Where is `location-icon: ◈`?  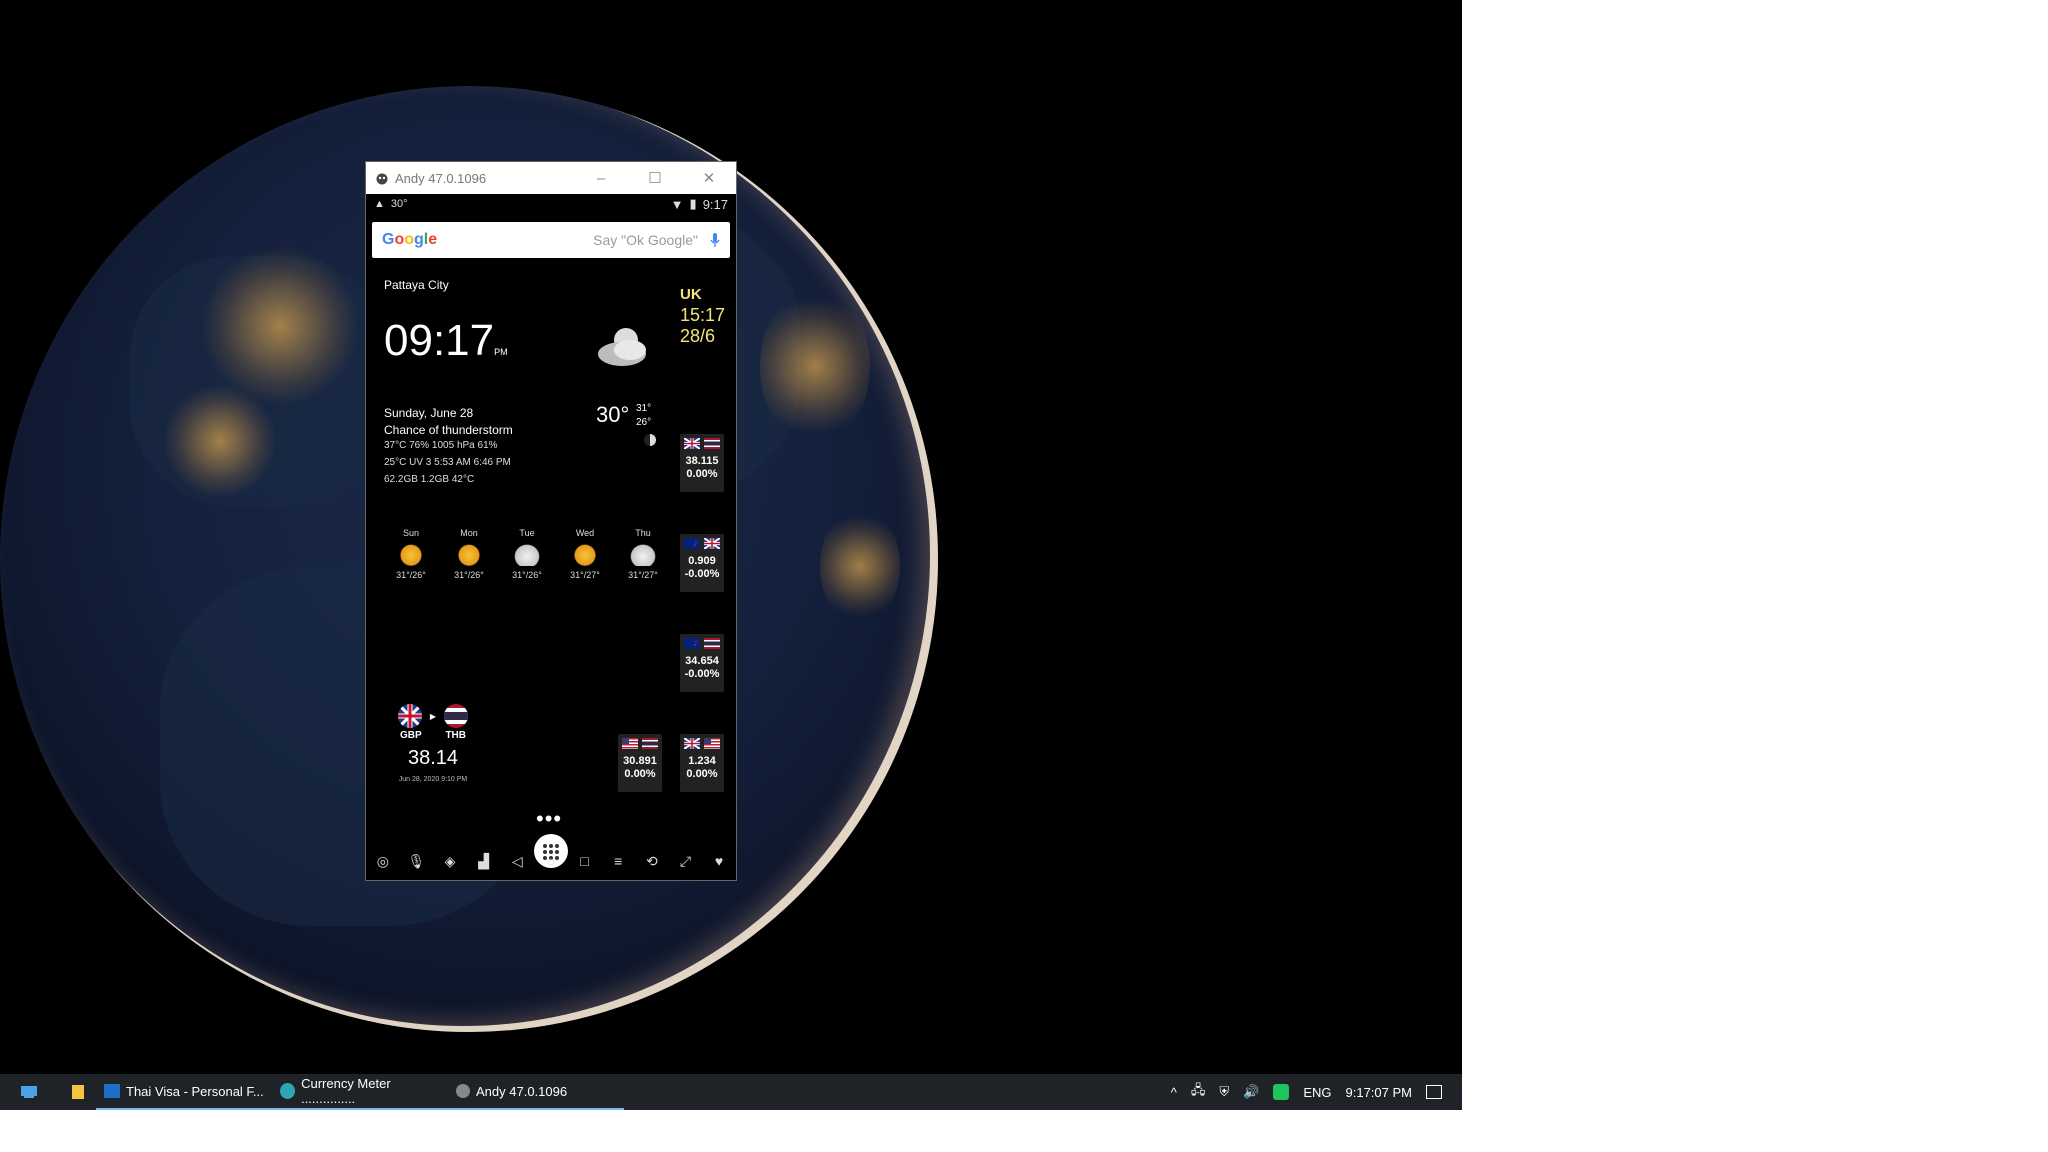
location-icon: ◈ is located at coordinates (450, 861).